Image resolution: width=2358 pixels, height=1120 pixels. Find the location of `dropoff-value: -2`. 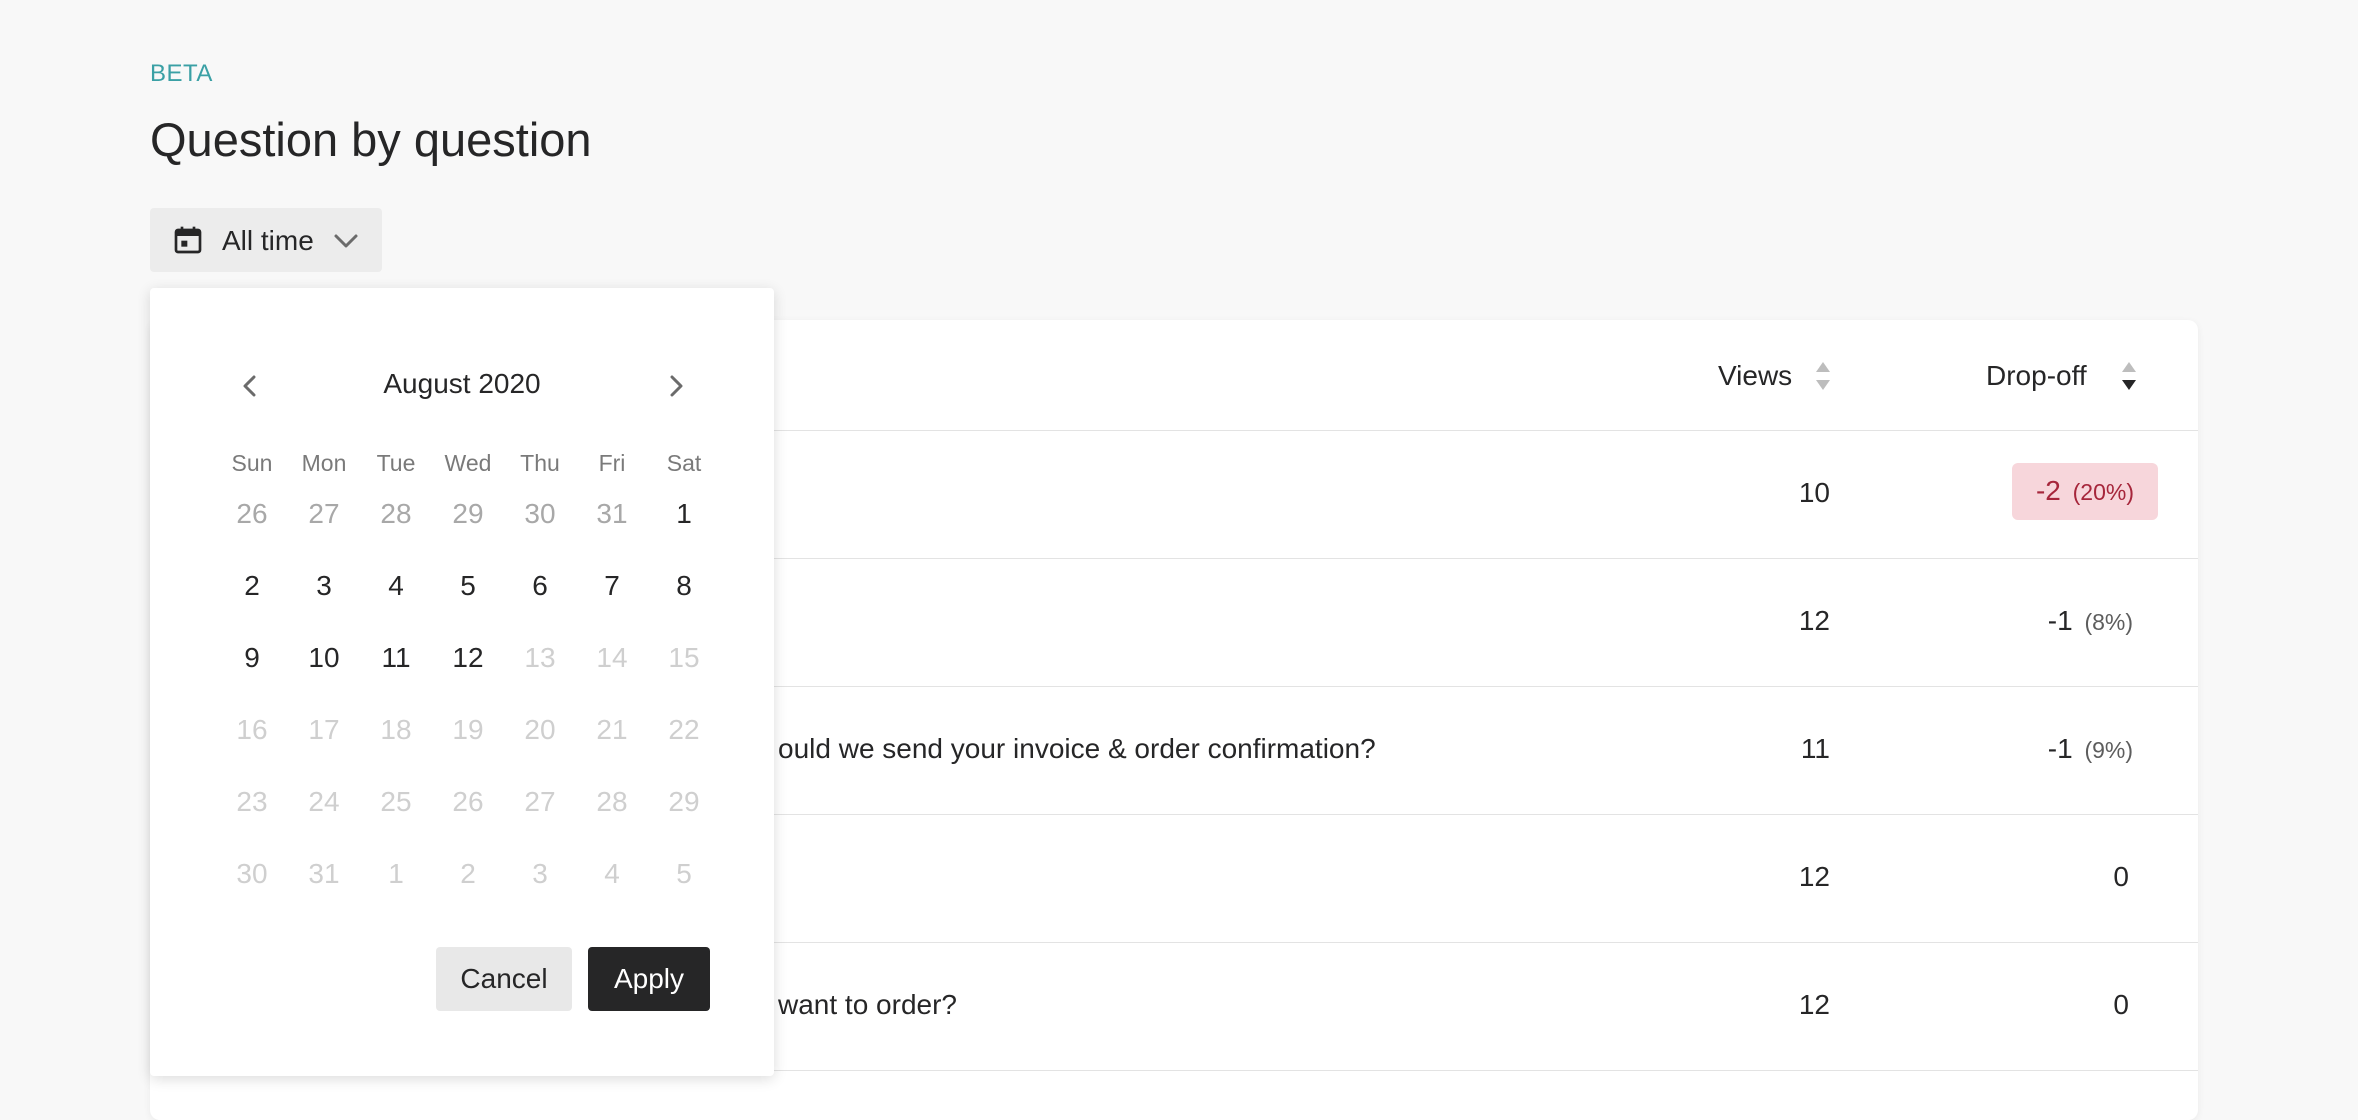

dropoff-value: -2 is located at coordinates (2048, 490).